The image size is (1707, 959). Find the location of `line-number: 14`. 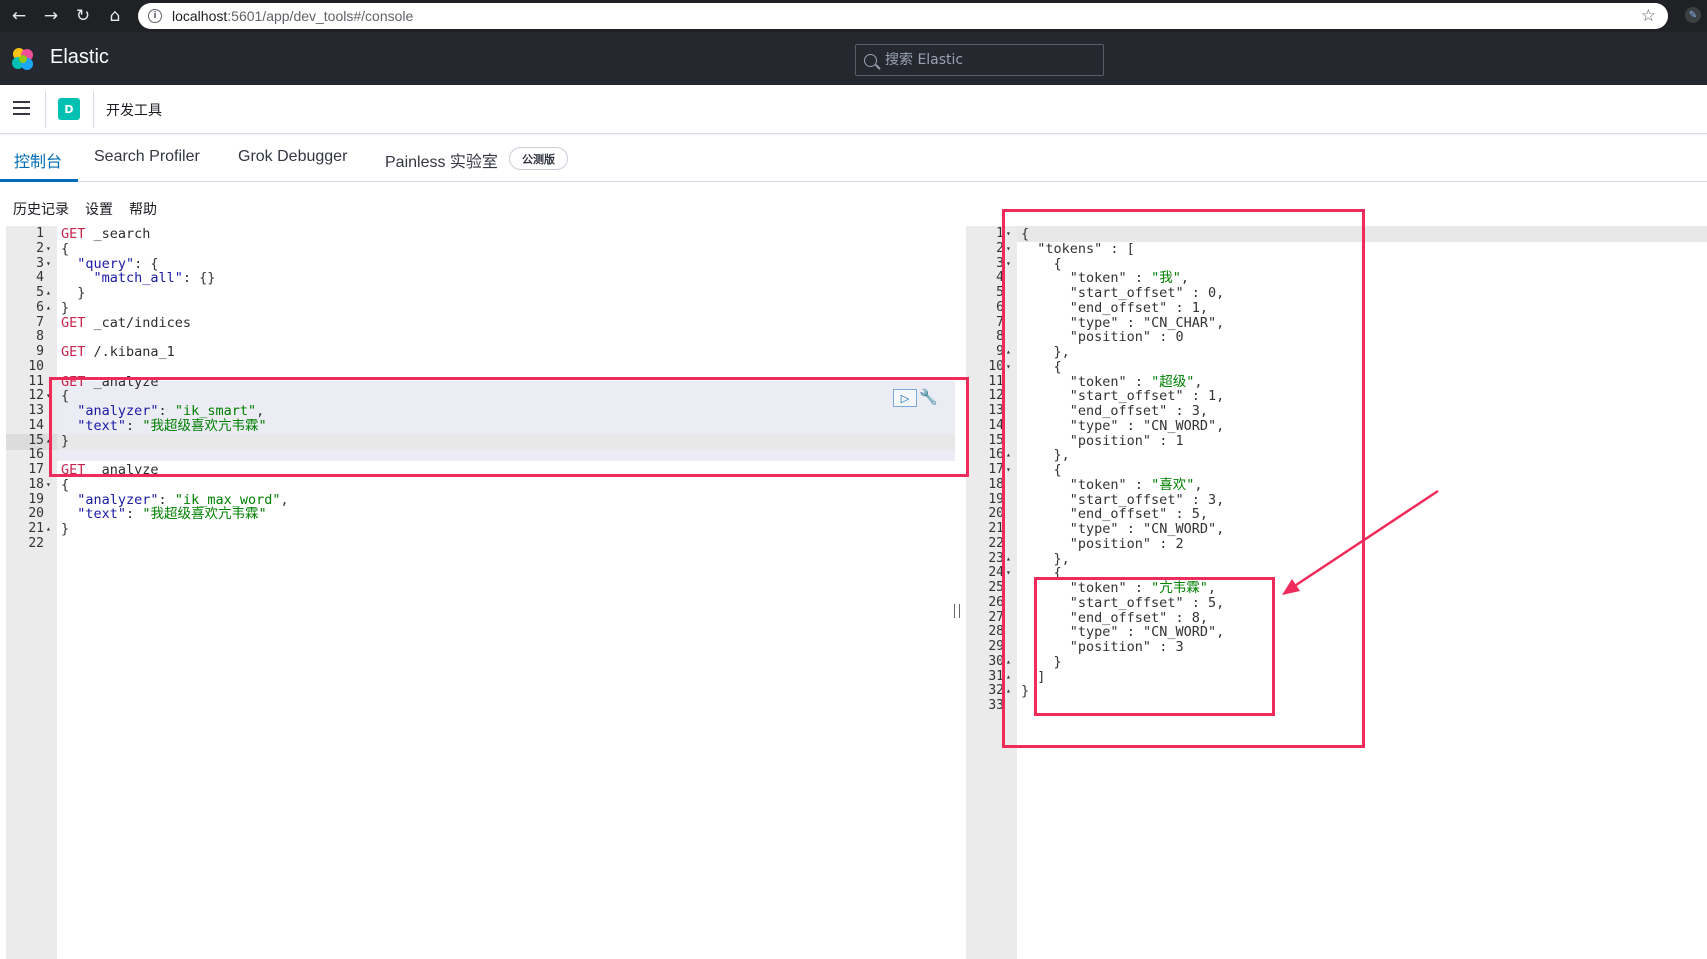

line-number: 14 is located at coordinates (996, 425).